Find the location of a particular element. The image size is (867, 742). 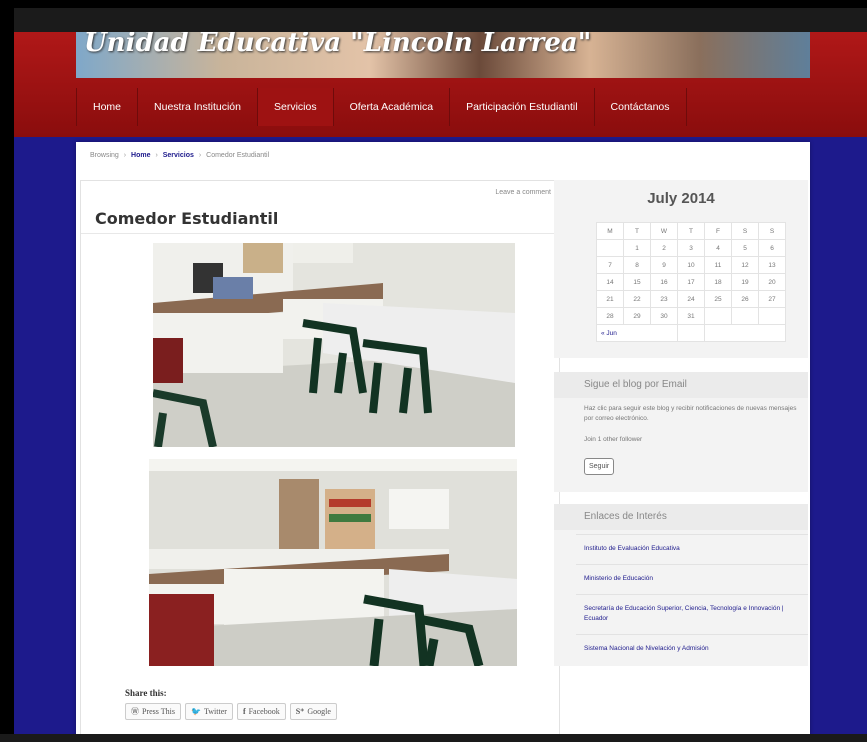

post-title: Comedor Estudiantil is located at coordinates (186, 218).